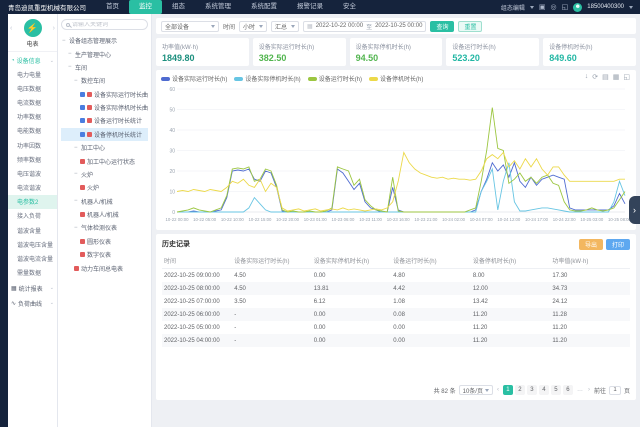 This screenshot has height=427, width=640. What do you see at coordinates (104, 53) in the screenshot?
I see `tree-node: − 生产管理中心` at bounding box center [104, 53].